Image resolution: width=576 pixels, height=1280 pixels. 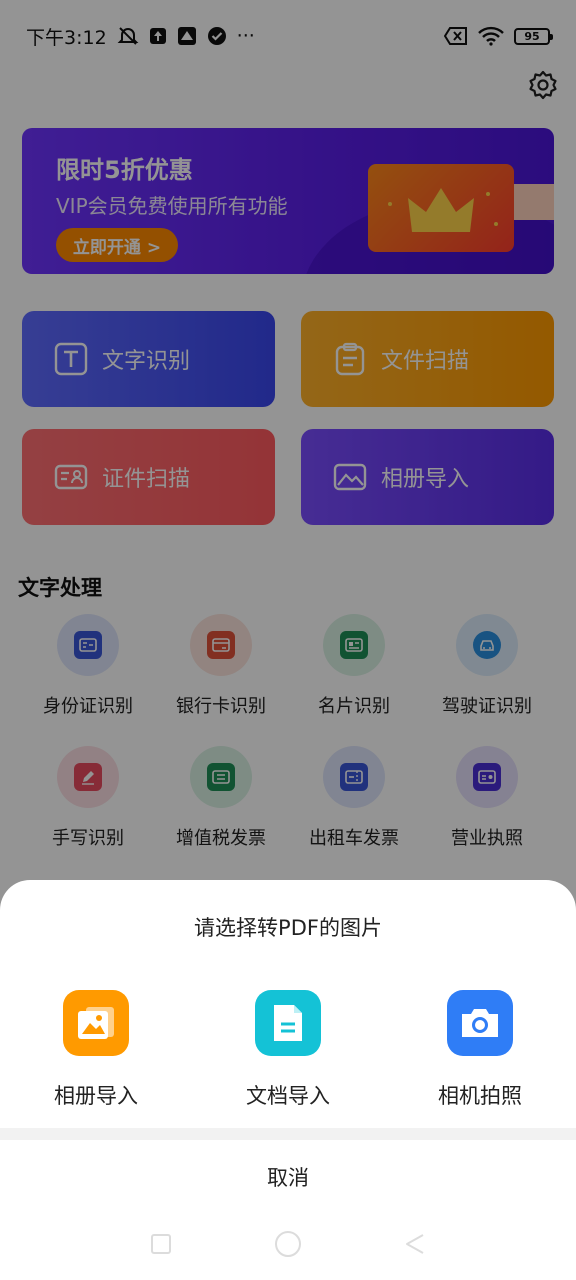 I want to click on gallery-icon, so click(x=96, y=1023).